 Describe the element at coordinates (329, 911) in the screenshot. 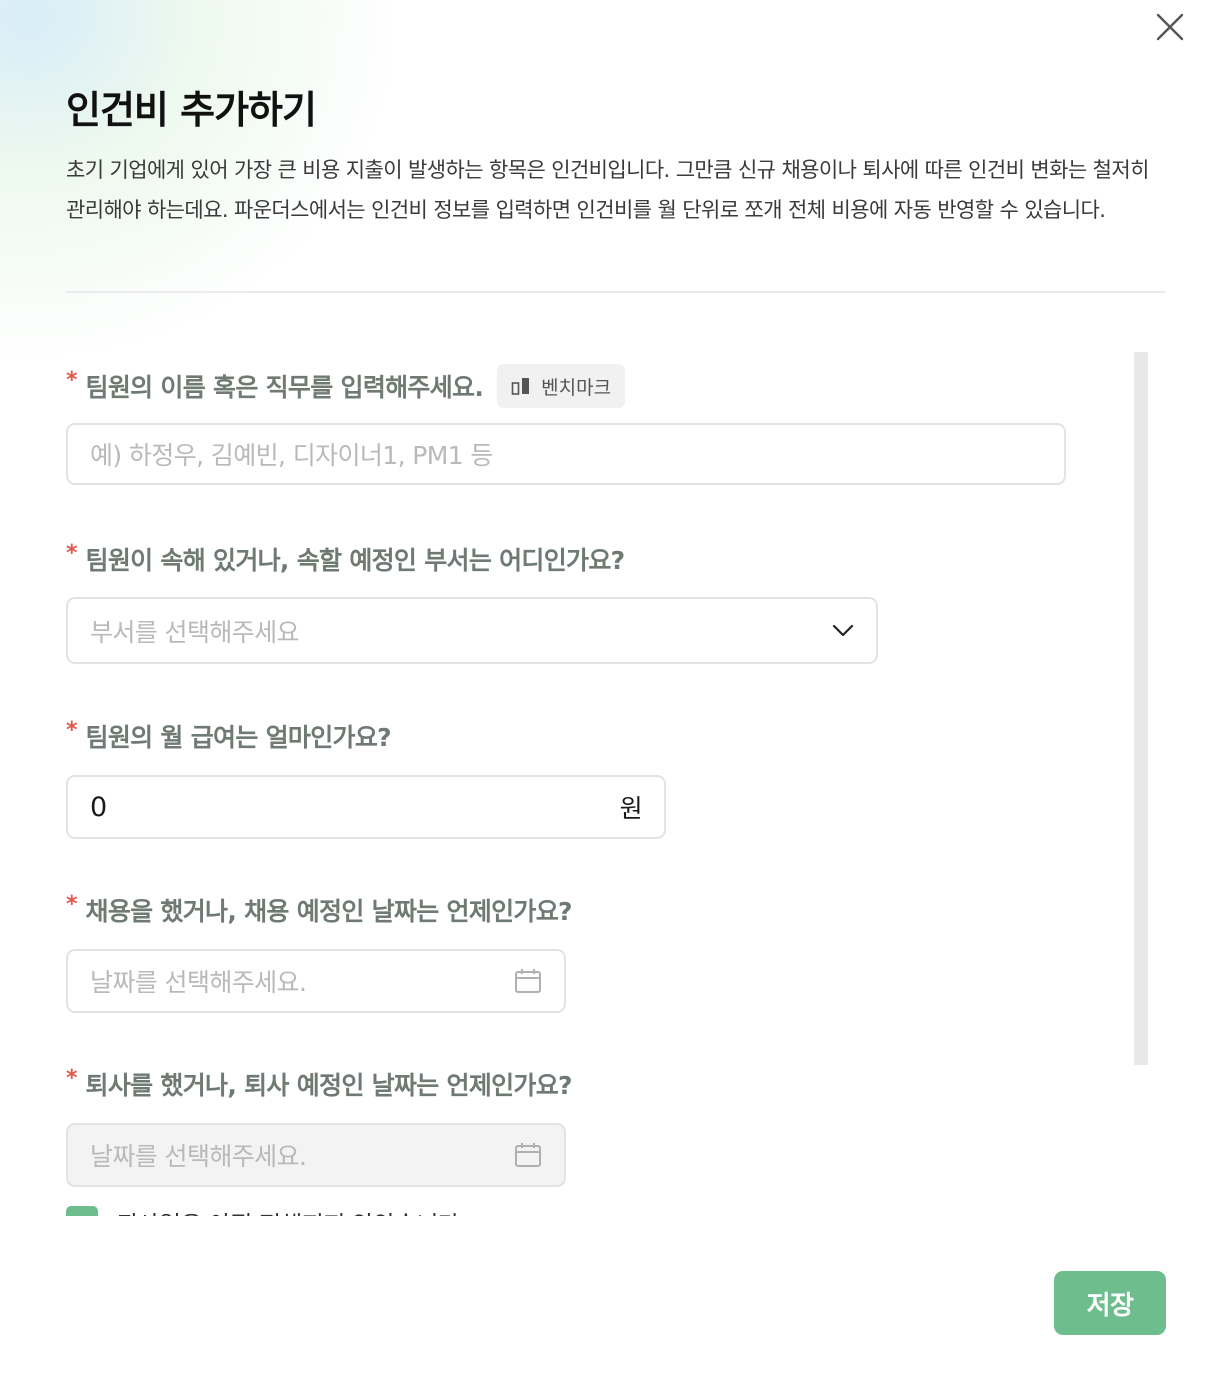

I see `hire-date-question-label: 채용을 했거나, 채용 예정인 날짜는 언제인가요?` at that location.